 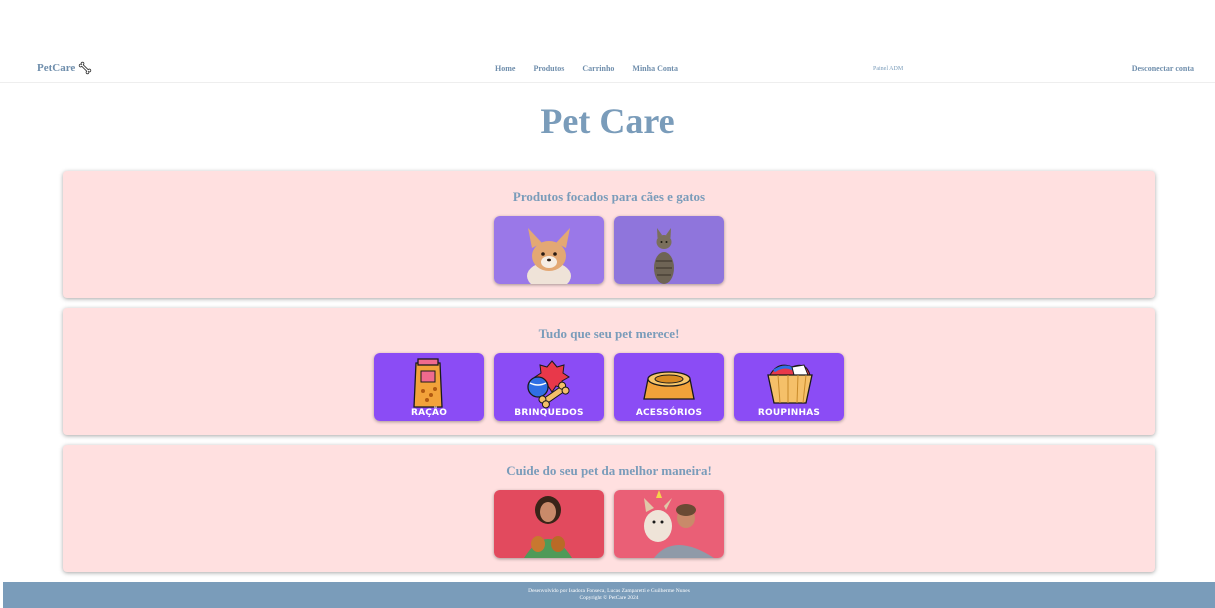 What do you see at coordinates (598, 68) in the screenshot?
I see `nav-carrinho: Carrinho` at bounding box center [598, 68].